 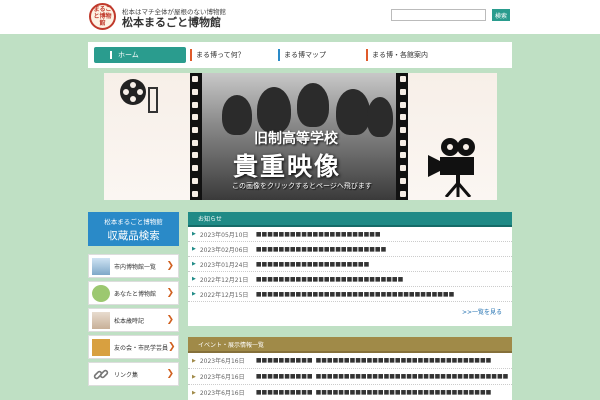 I want to click on news-row: ▶ 2022年12月21日 ■■■■■■■■■■■■■■■■■■■■■■■■■■, so click(x=350, y=279).